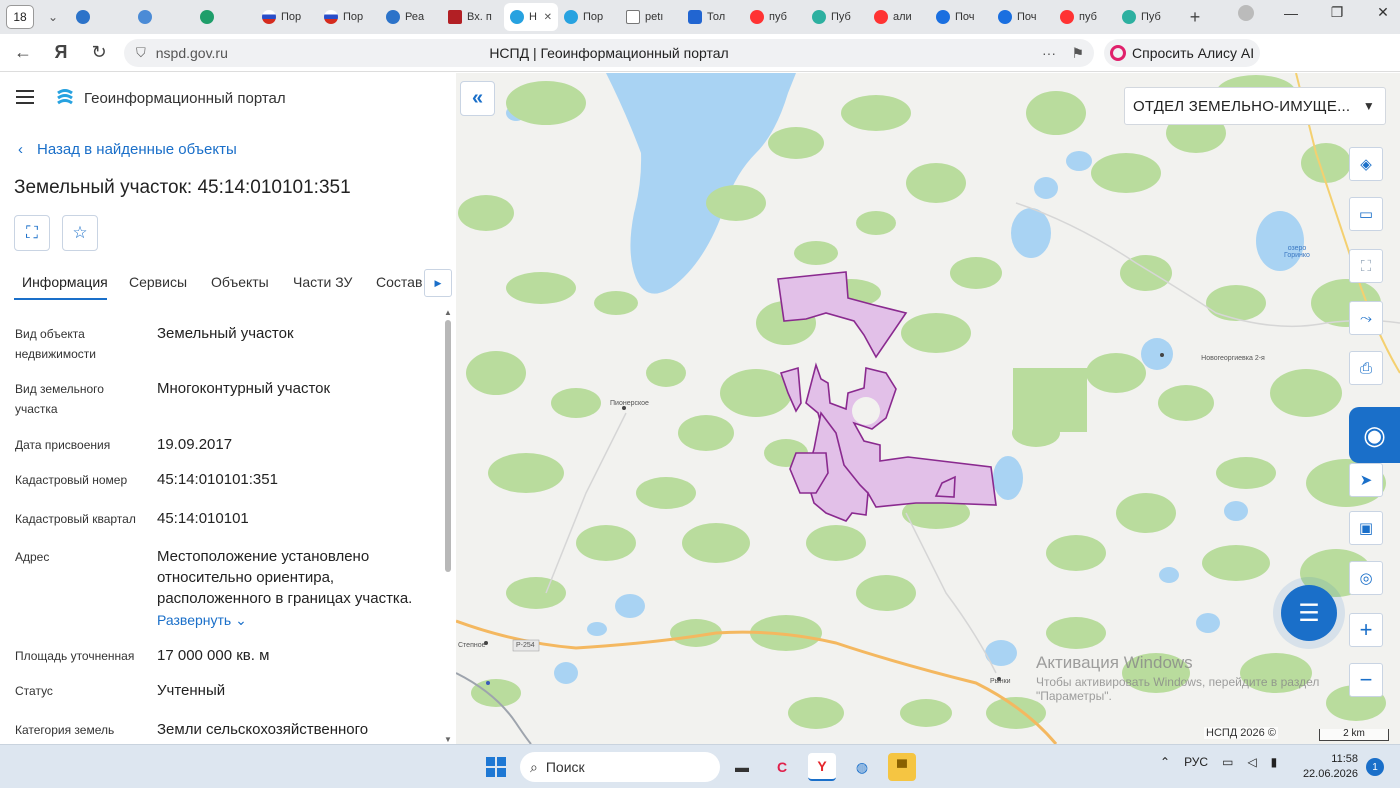 This screenshot has width=1400, height=788. What do you see at coordinates (65, 282) in the screenshot?
I see `tab-information: Информация` at bounding box center [65, 282].